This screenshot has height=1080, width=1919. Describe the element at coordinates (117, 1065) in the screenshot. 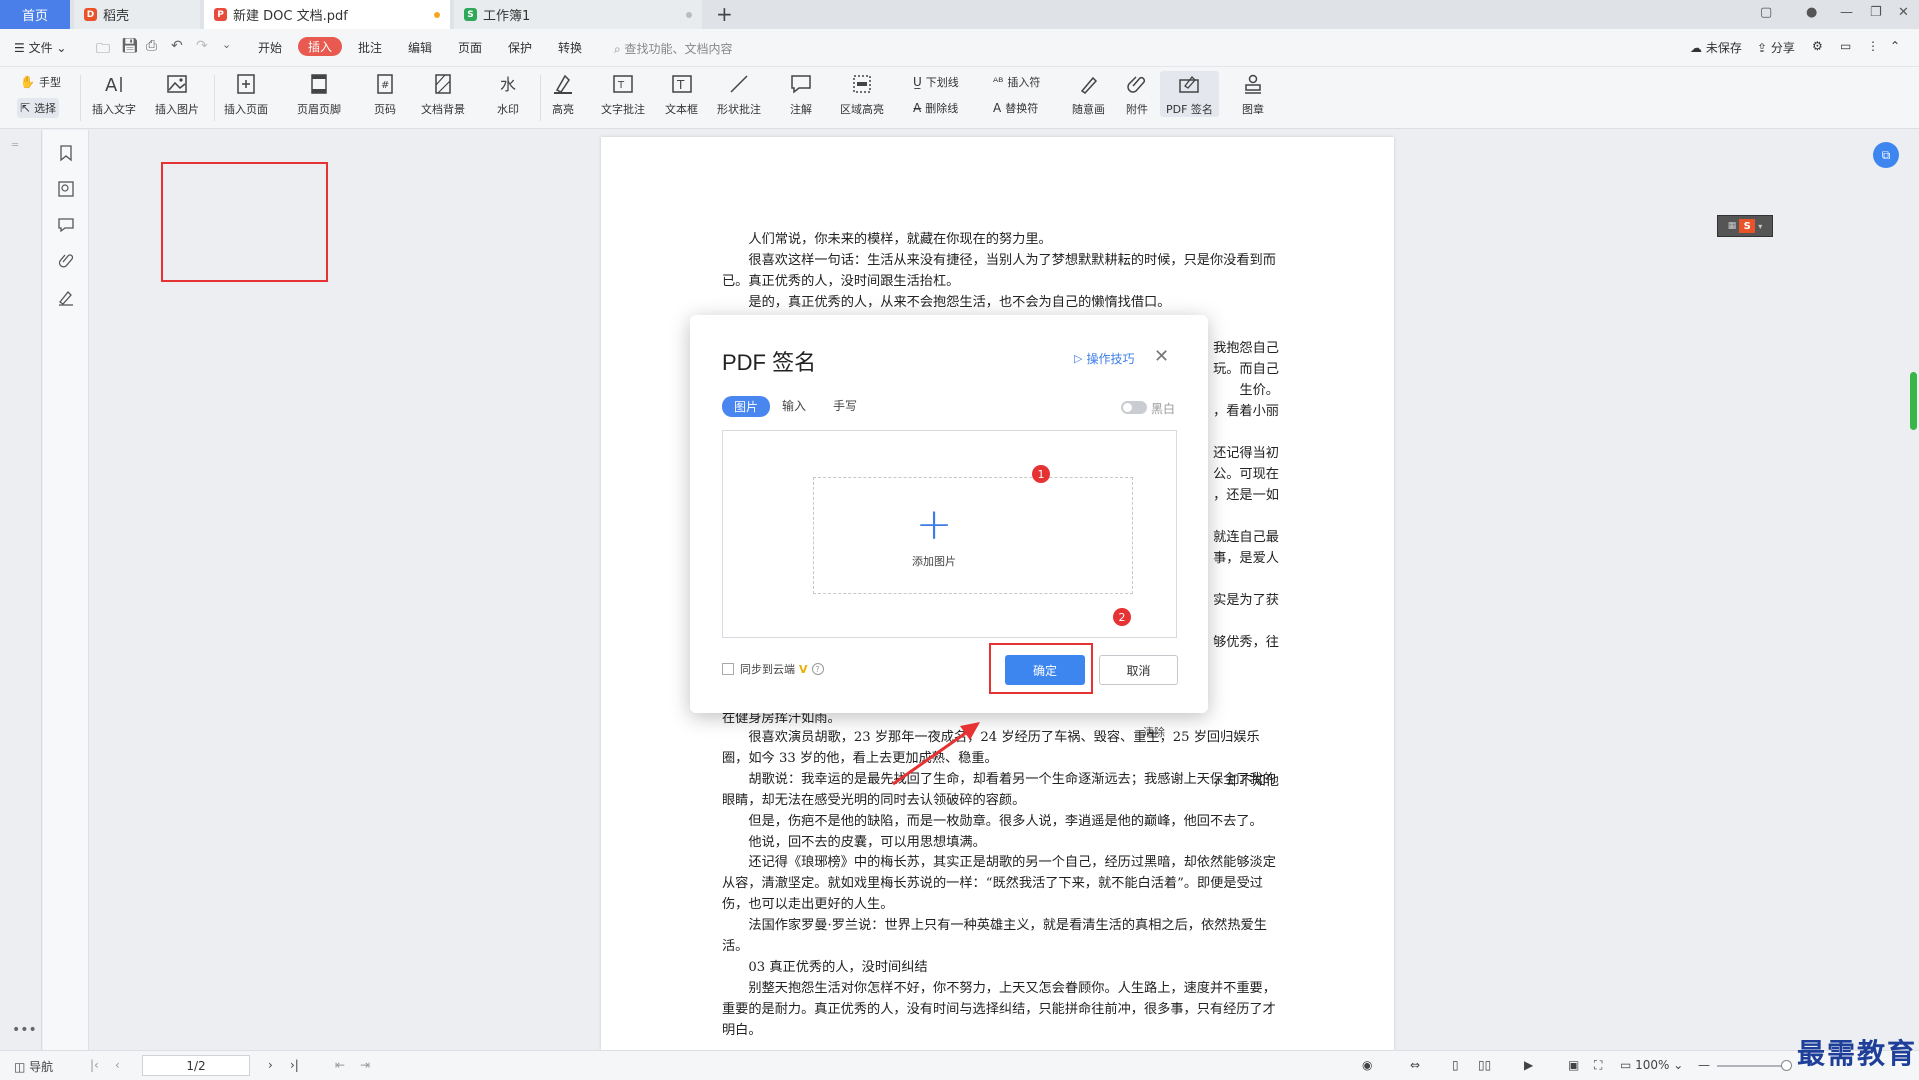

I see `prev-page-icon: ‹` at that location.